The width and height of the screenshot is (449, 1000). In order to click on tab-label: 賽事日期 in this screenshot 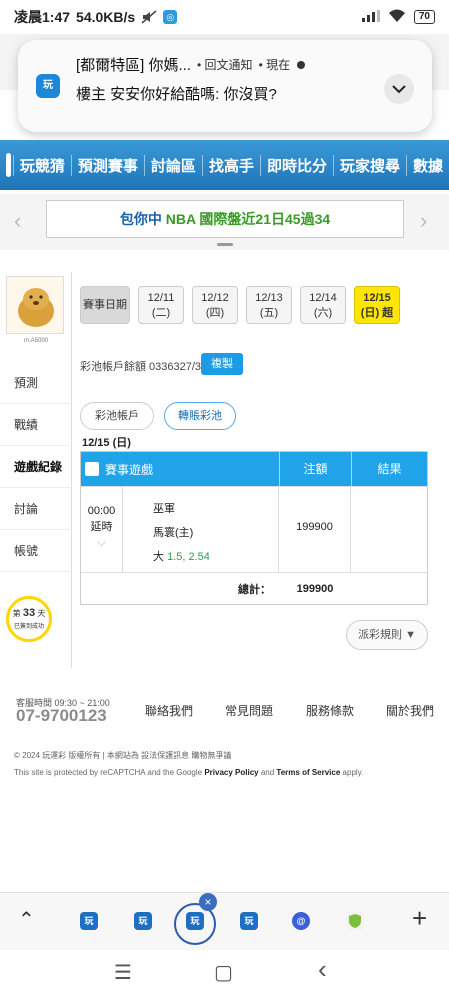, I will do `click(105, 305)`.